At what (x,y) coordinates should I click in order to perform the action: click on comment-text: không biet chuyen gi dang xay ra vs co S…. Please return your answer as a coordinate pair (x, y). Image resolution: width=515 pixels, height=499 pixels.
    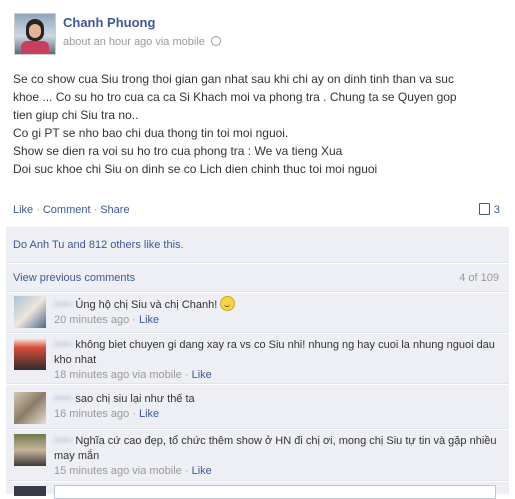
    Looking at the image, I should click on (274, 352).